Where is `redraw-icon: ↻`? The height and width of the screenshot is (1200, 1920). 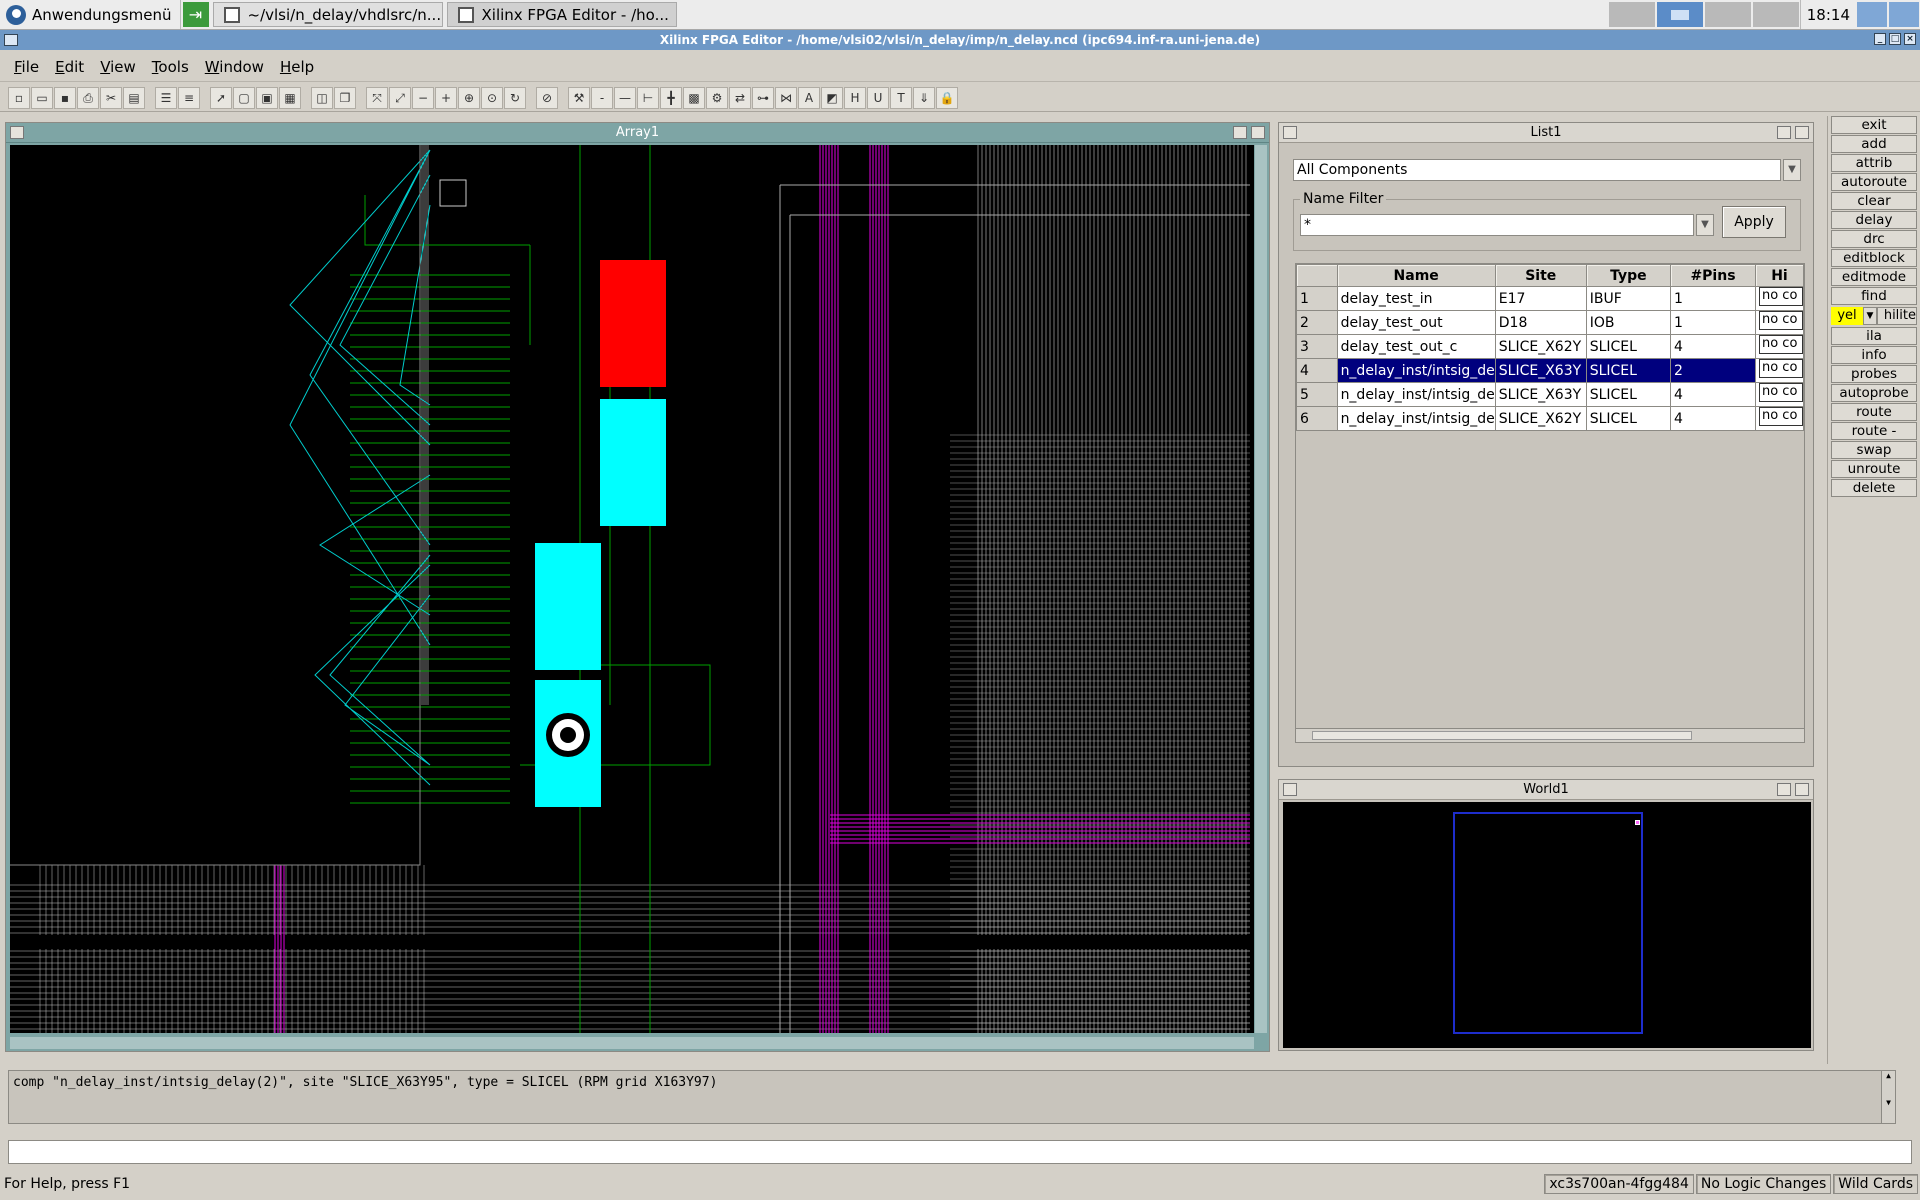
redraw-icon: ↻ is located at coordinates (515, 97).